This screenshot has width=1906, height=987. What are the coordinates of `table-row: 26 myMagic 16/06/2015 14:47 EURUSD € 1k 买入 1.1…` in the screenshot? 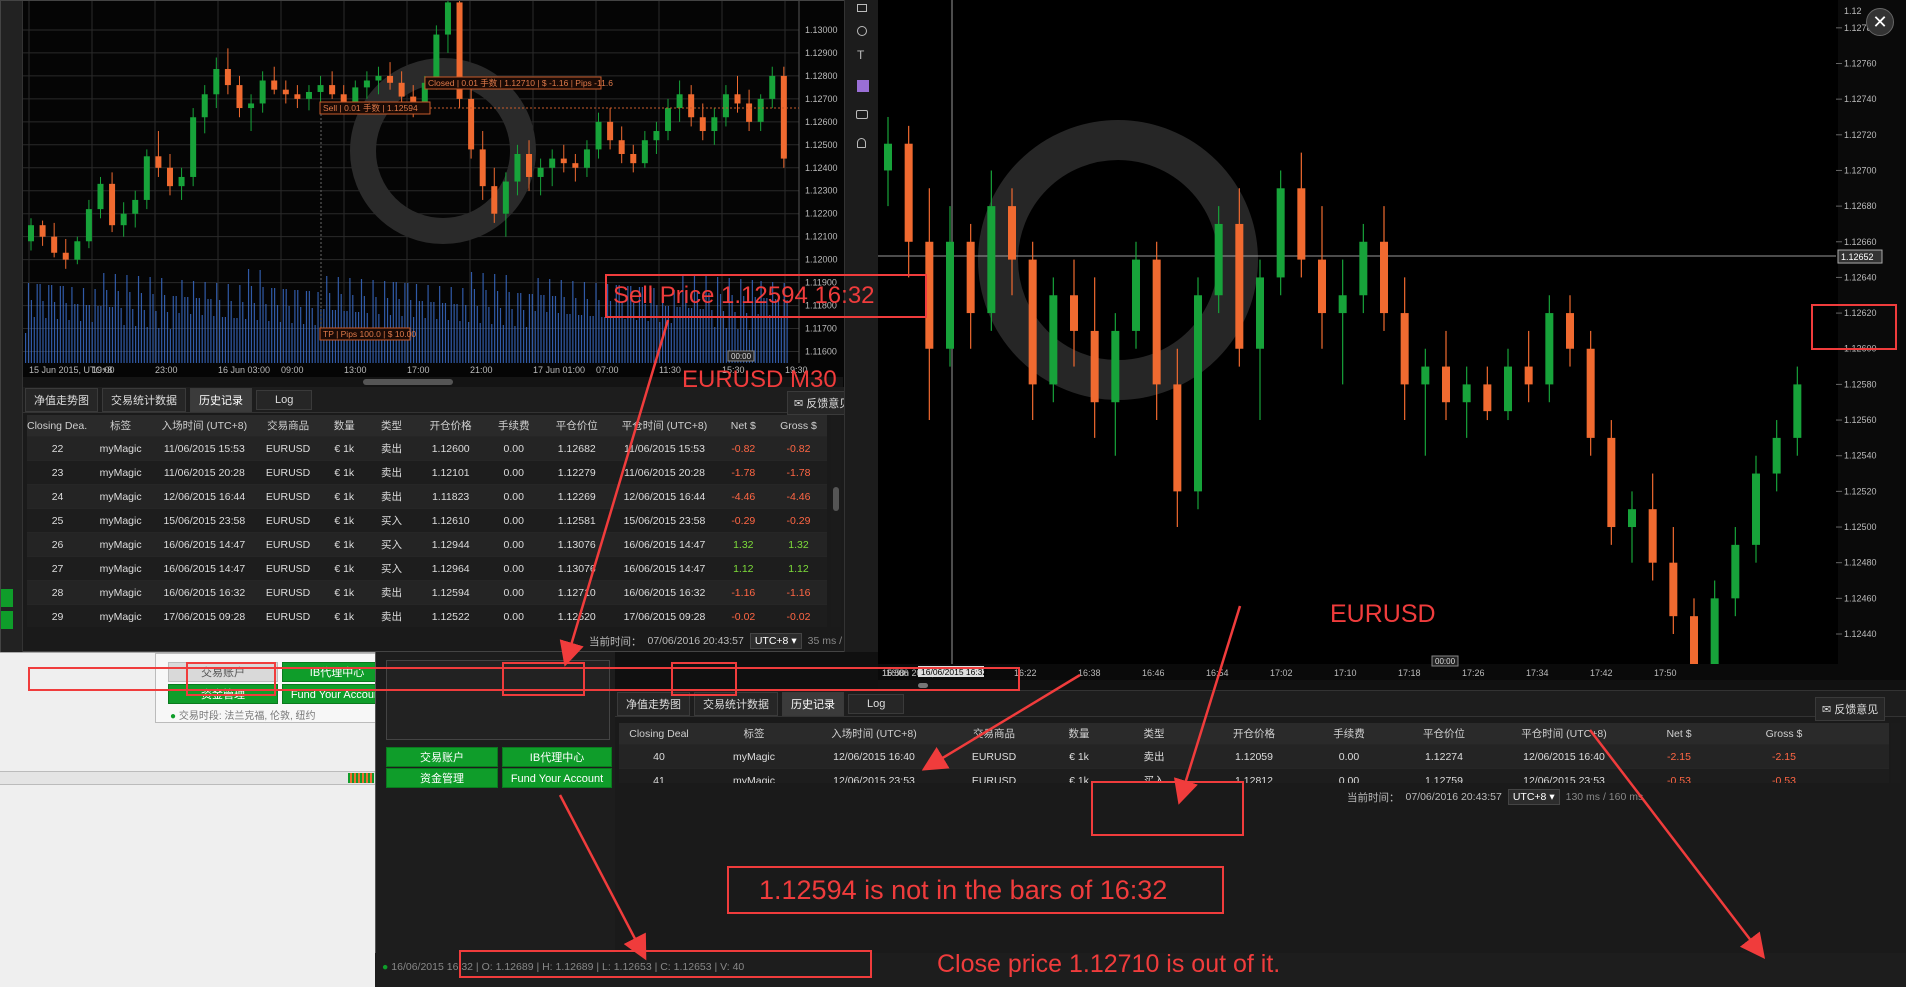 It's located at (427, 545).